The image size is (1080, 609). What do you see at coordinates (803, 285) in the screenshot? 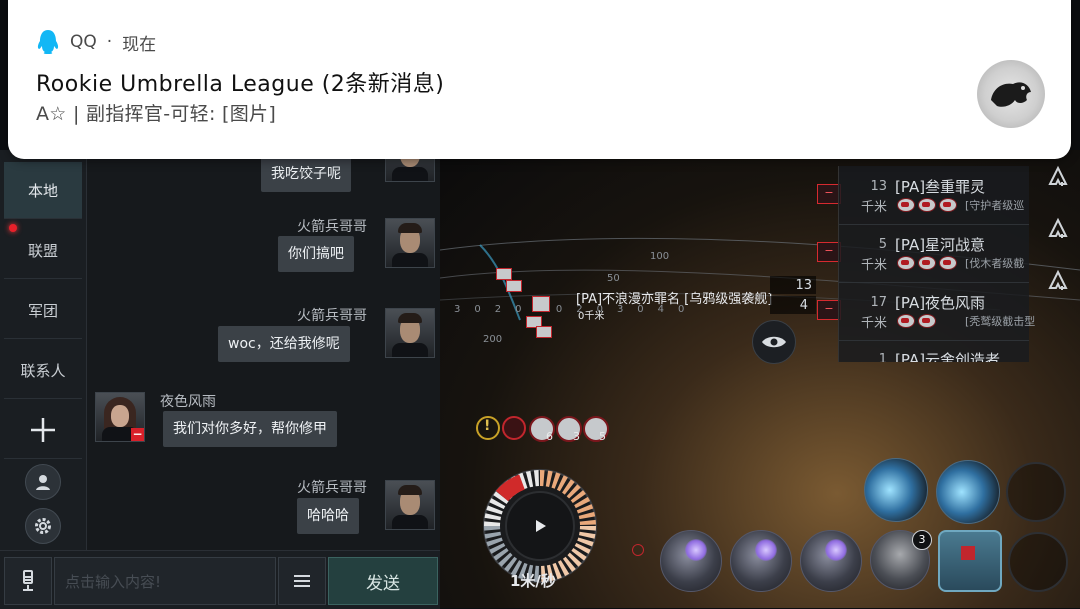
I see `target-count-a-value: 13` at bounding box center [803, 285].